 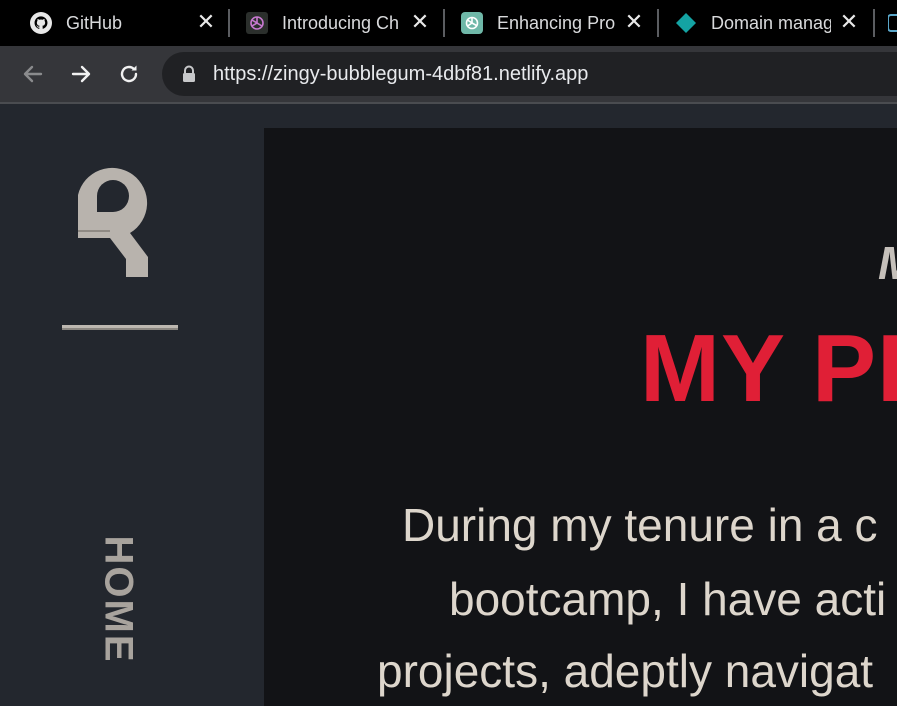 I want to click on partial-tab-icon, so click(x=892, y=23).